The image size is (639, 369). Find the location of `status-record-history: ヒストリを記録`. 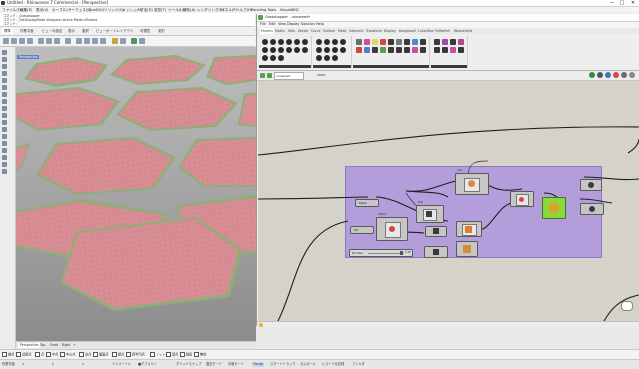

status-record-history: ヒストリを記録 is located at coordinates (333, 364).